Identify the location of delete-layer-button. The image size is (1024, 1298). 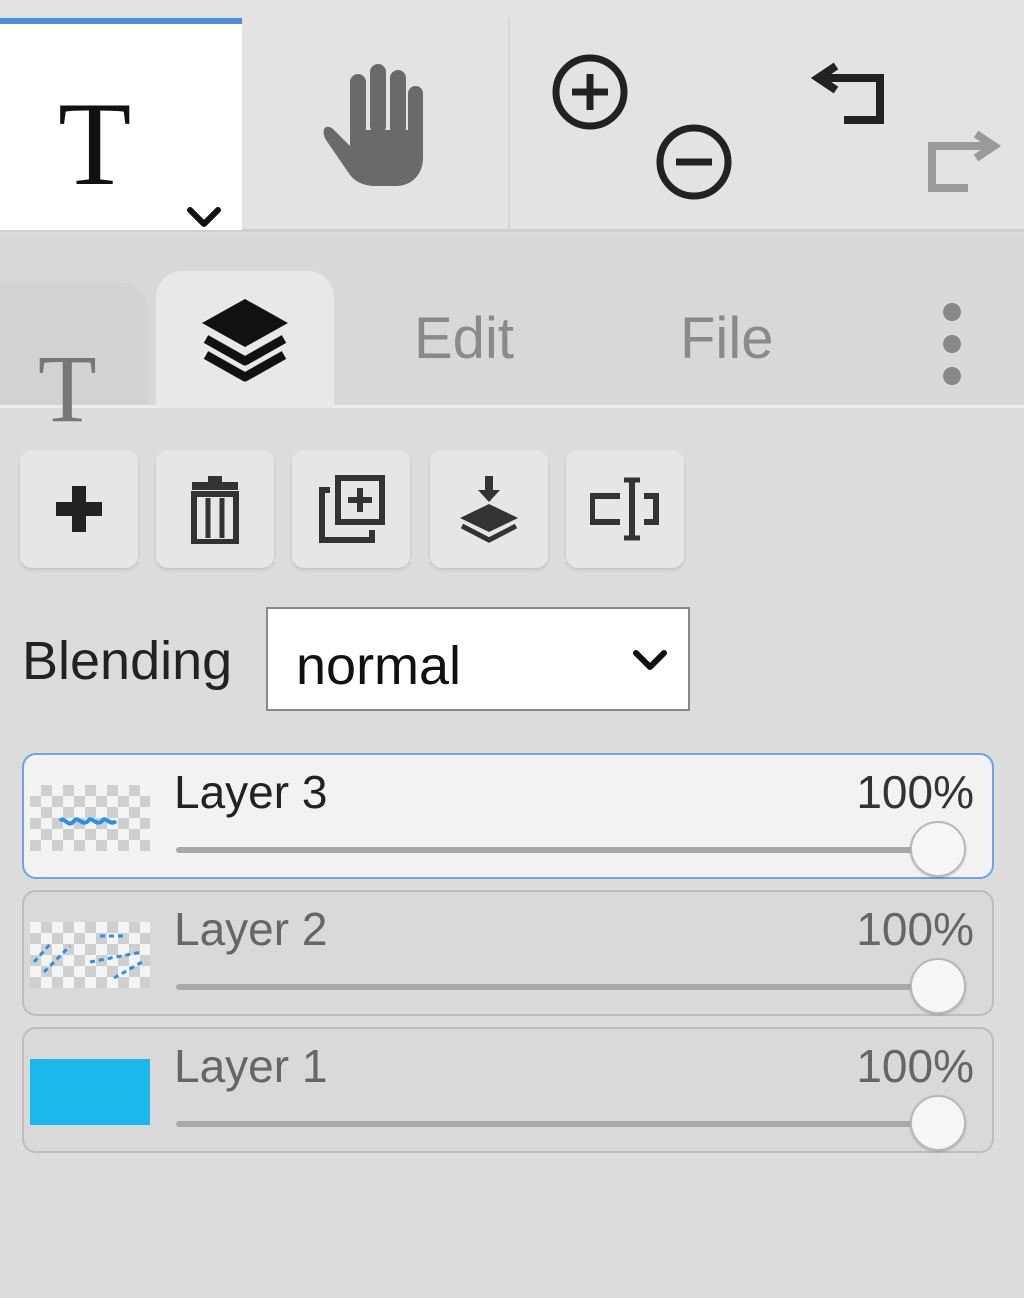
(215, 509).